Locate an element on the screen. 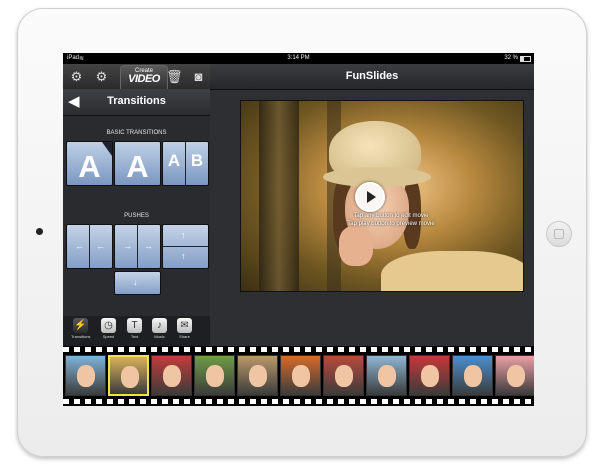 The height and width of the screenshot is (465, 600). lightning-icon: ⚡ is located at coordinates (80, 325).